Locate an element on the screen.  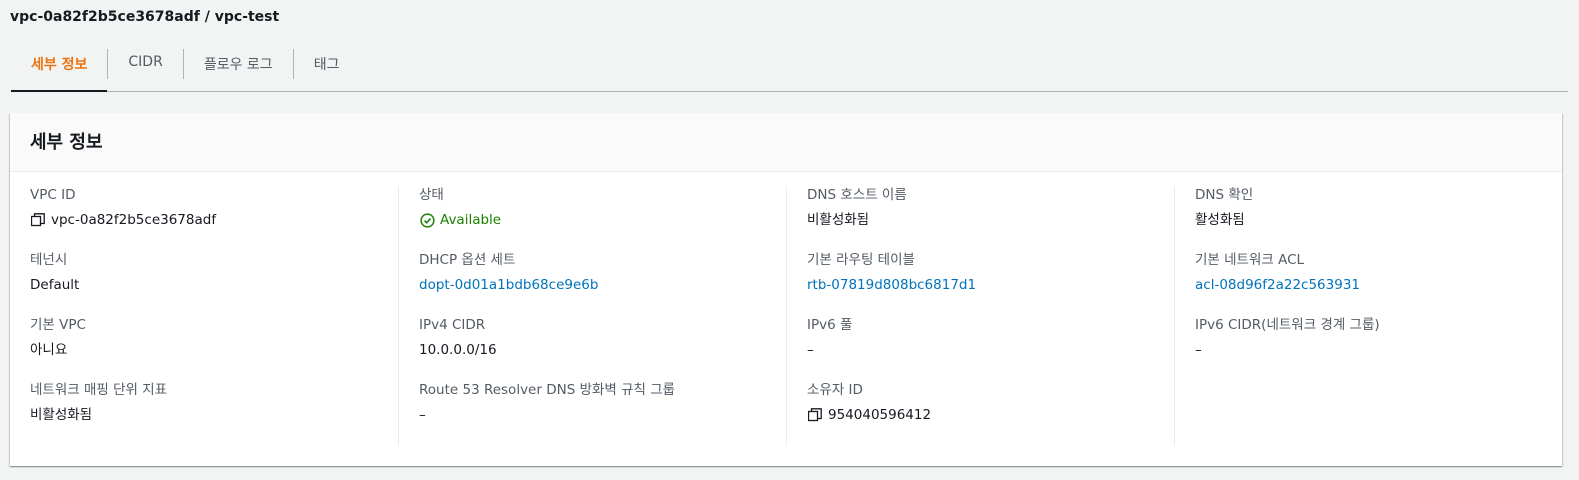
field-label: 테넌시 is located at coordinates (49, 260).